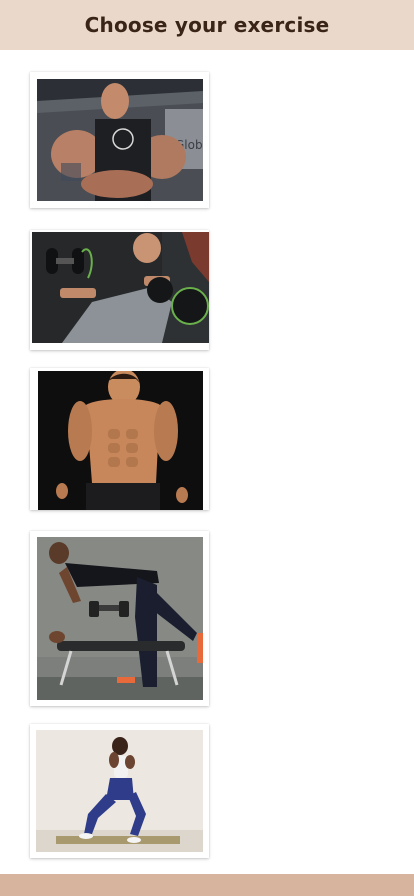 This screenshot has width=414, height=896. I want to click on exercise-card-chest: Glob, so click(119, 140).